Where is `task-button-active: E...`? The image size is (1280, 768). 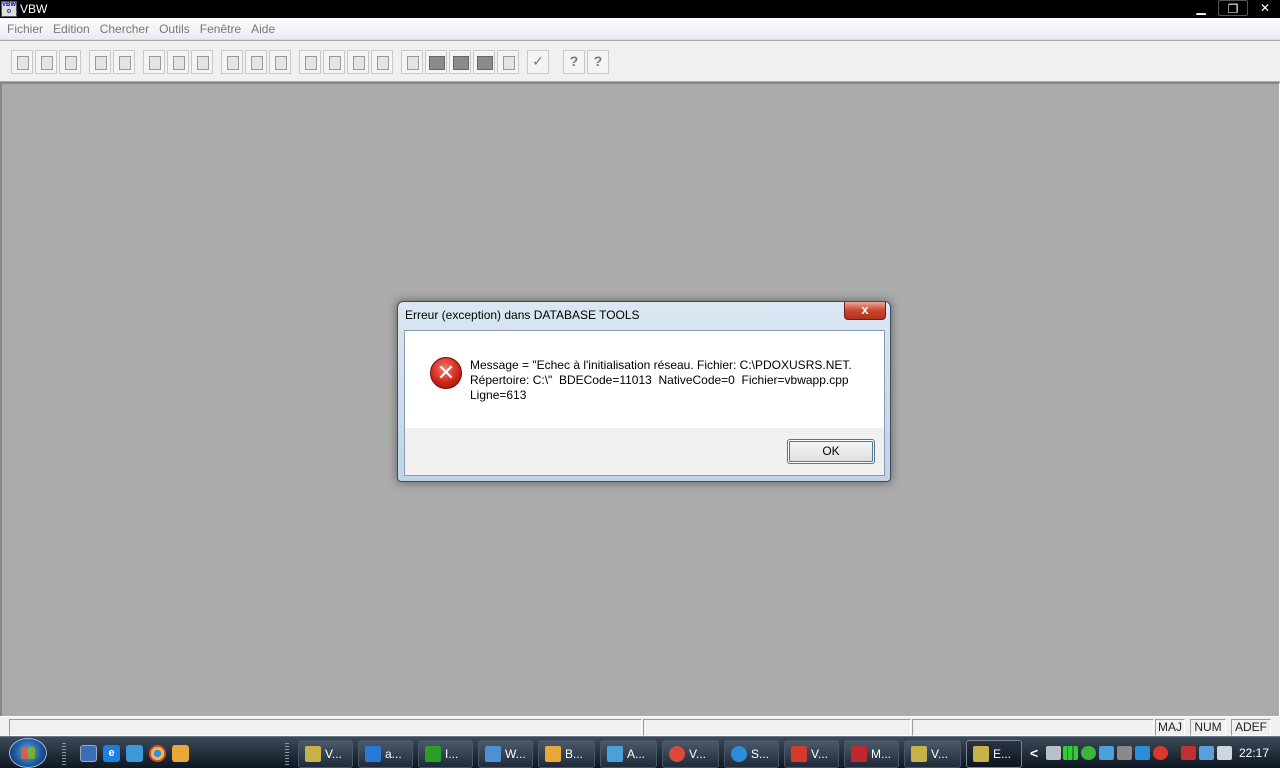 task-button-active: E... is located at coordinates (994, 754).